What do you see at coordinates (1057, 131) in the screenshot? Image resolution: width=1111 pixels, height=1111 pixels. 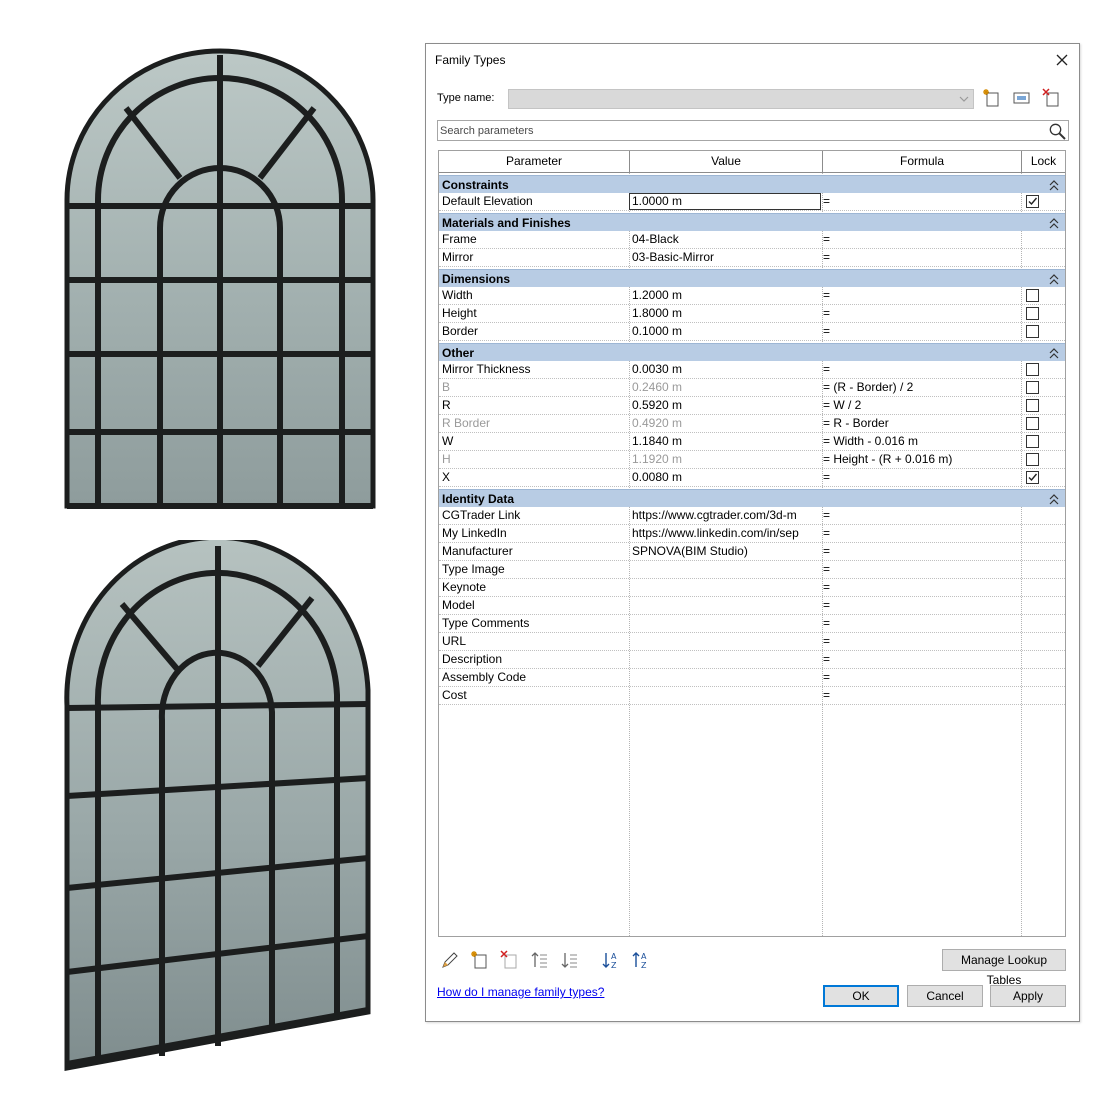 I see `search-icon` at bounding box center [1057, 131].